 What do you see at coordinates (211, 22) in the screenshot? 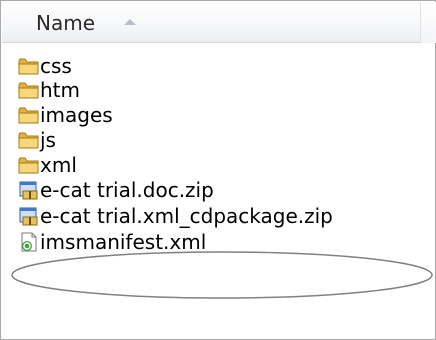
I see `column-header-name: Name` at bounding box center [211, 22].